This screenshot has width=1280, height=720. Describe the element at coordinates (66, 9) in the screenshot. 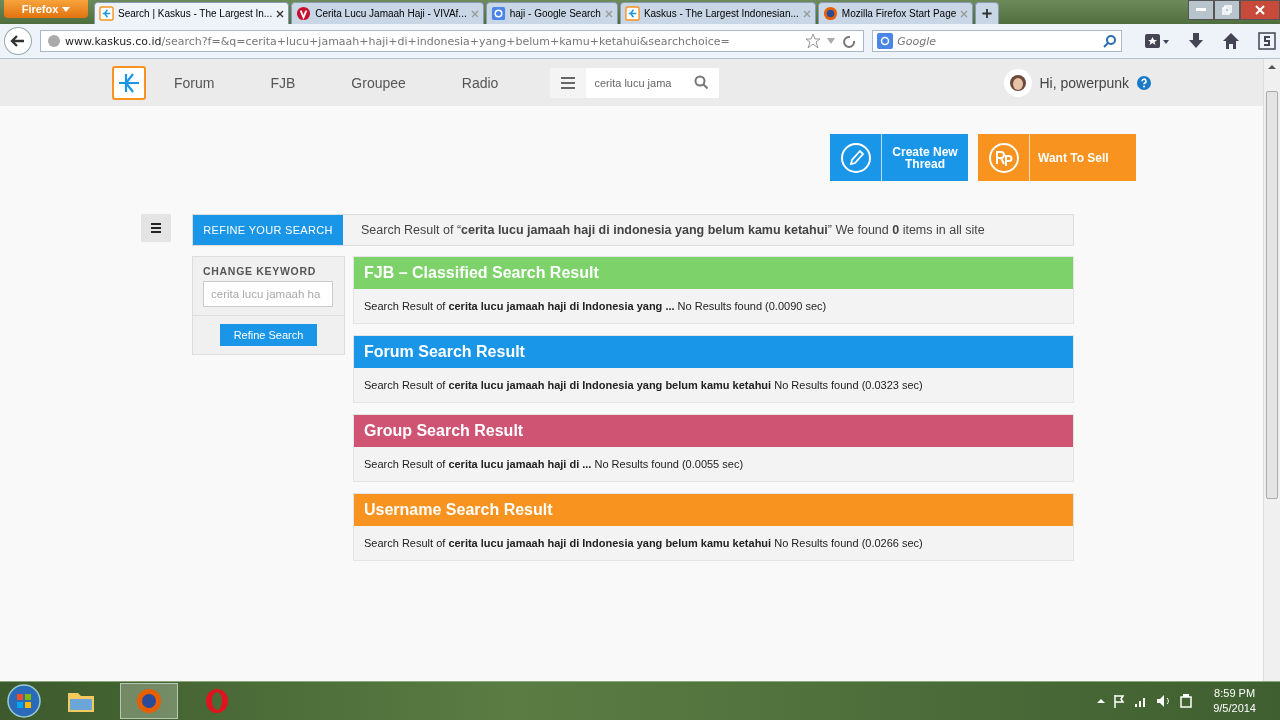

I see `caret-icon` at that location.